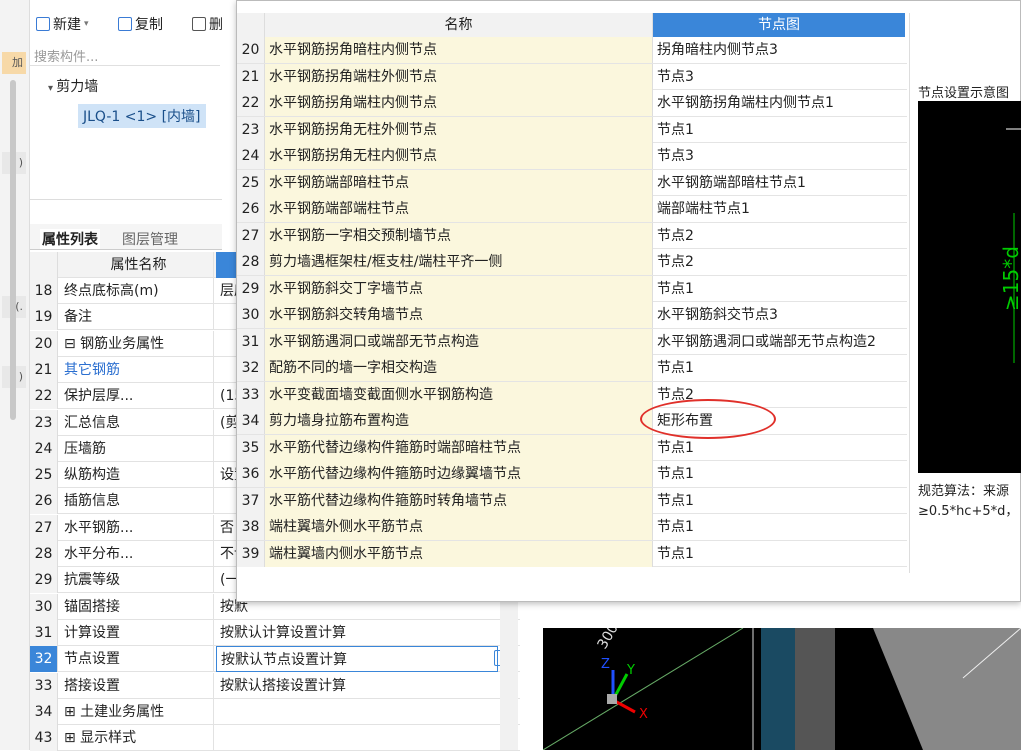  Describe the element at coordinates (62, 24) in the screenshot. I see `new-button: 新建 ▾` at that location.